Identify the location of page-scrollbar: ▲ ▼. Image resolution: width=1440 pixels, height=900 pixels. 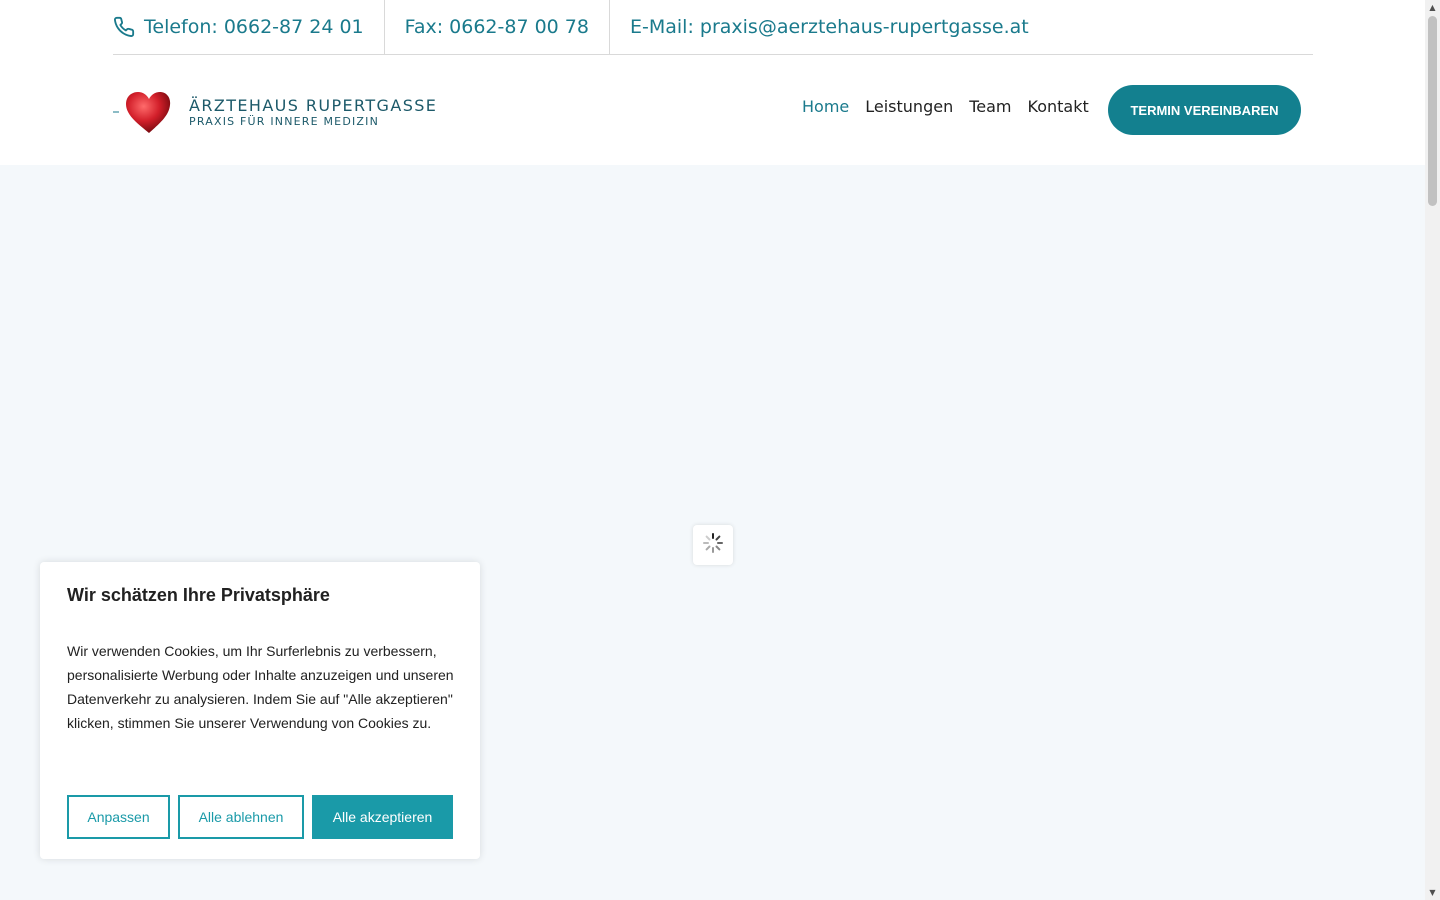
(1432, 450).